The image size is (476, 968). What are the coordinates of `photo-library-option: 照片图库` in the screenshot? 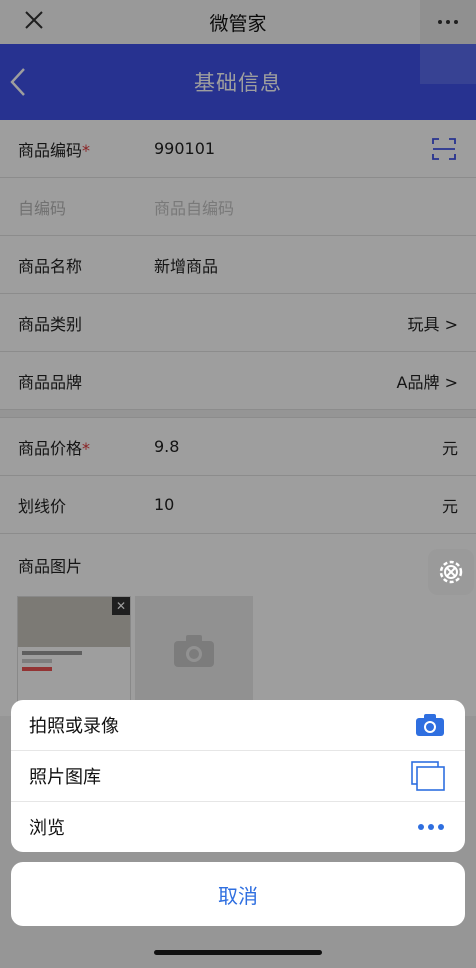 It's located at (238, 776).